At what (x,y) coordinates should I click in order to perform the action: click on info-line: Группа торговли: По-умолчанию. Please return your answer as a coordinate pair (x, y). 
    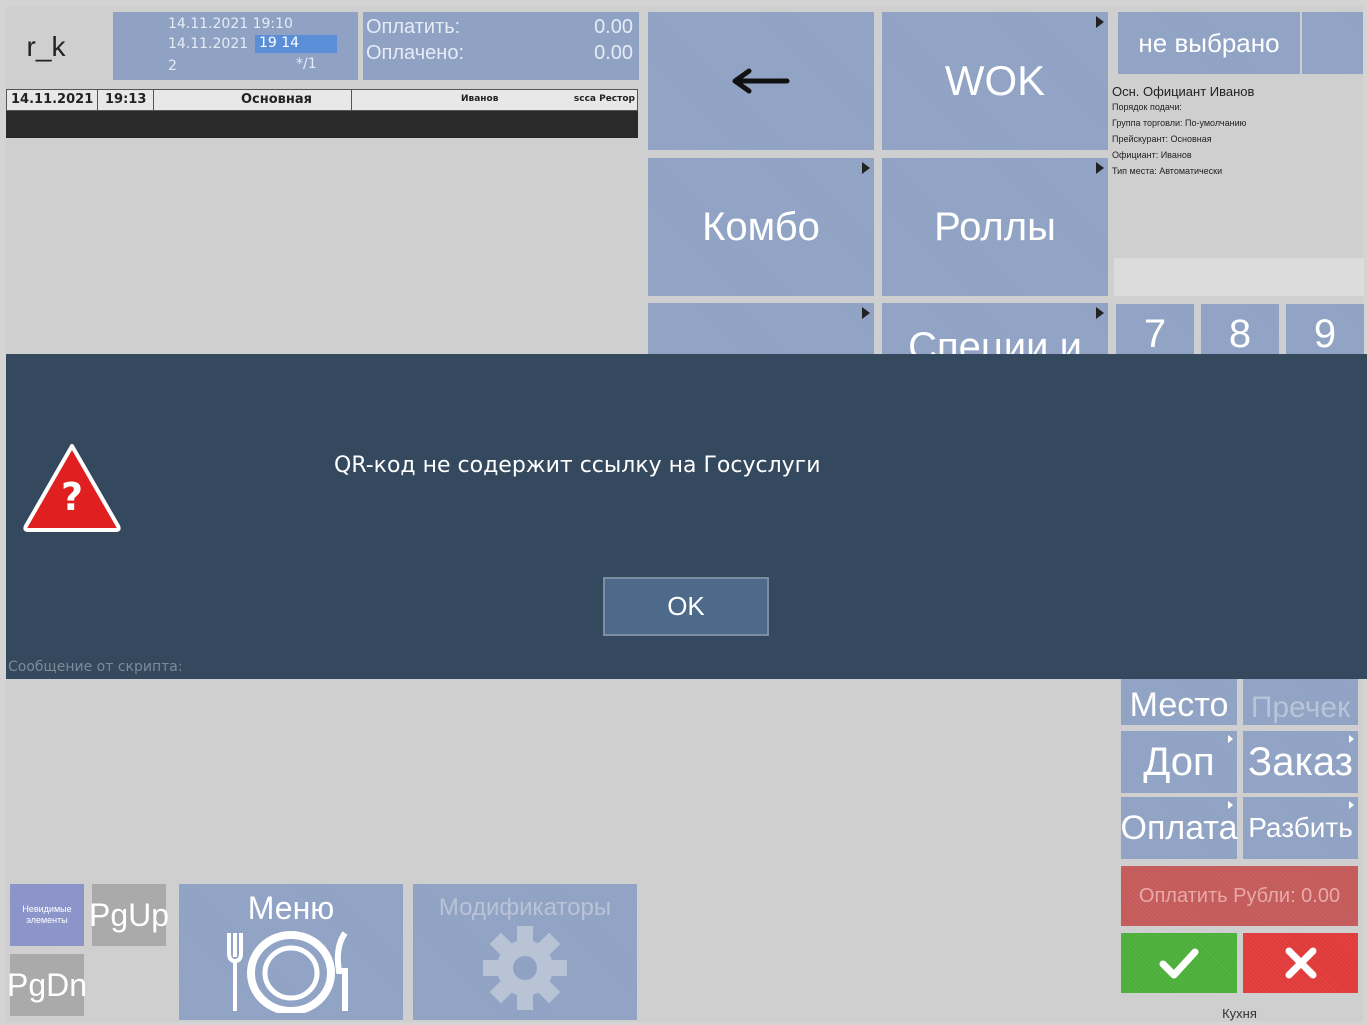
    Looking at the image, I should click on (1179, 123).